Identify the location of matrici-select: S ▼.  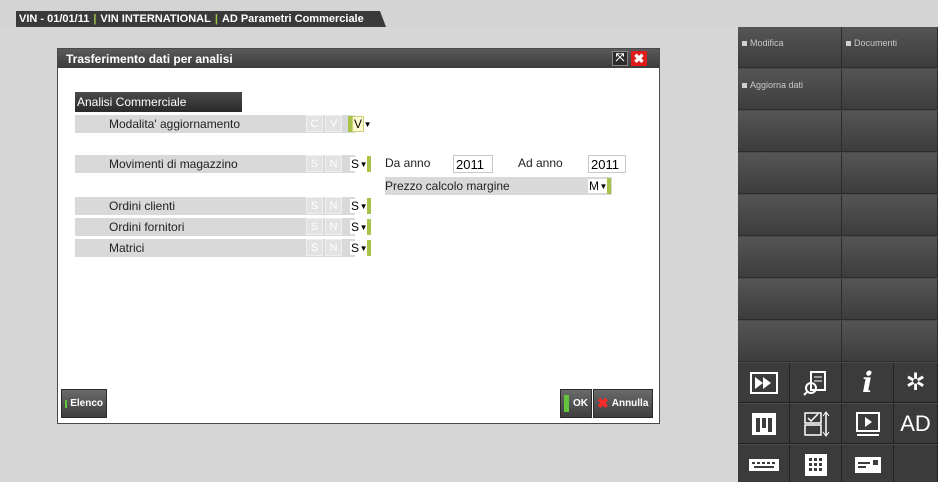
(361, 248).